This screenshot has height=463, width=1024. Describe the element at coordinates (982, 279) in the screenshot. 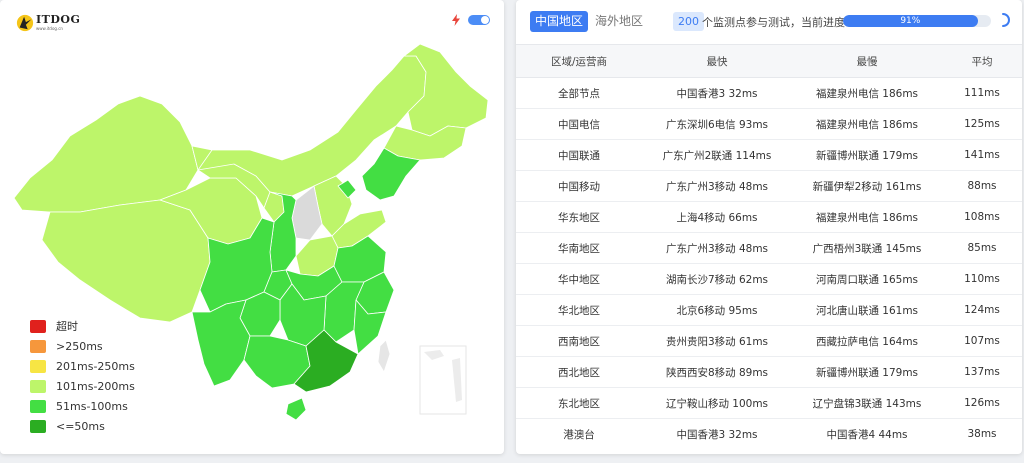

I see `cell-average: 110ms` at that location.